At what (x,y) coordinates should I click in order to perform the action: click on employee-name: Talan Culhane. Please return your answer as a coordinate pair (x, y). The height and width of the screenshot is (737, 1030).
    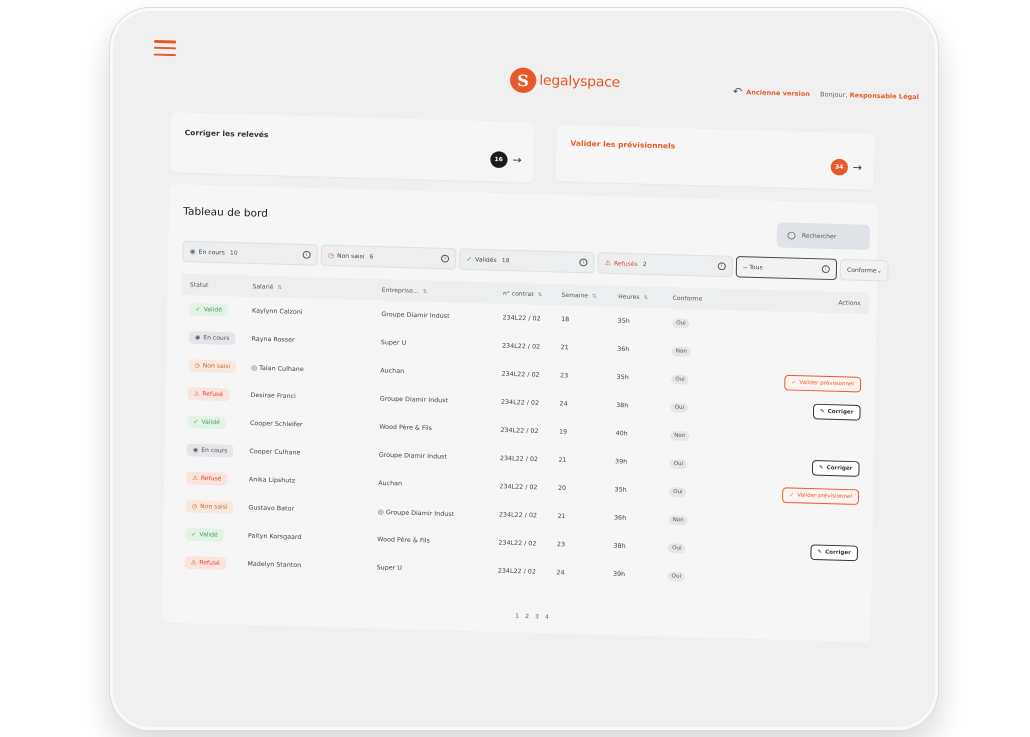
    Looking at the image, I should click on (281, 368).